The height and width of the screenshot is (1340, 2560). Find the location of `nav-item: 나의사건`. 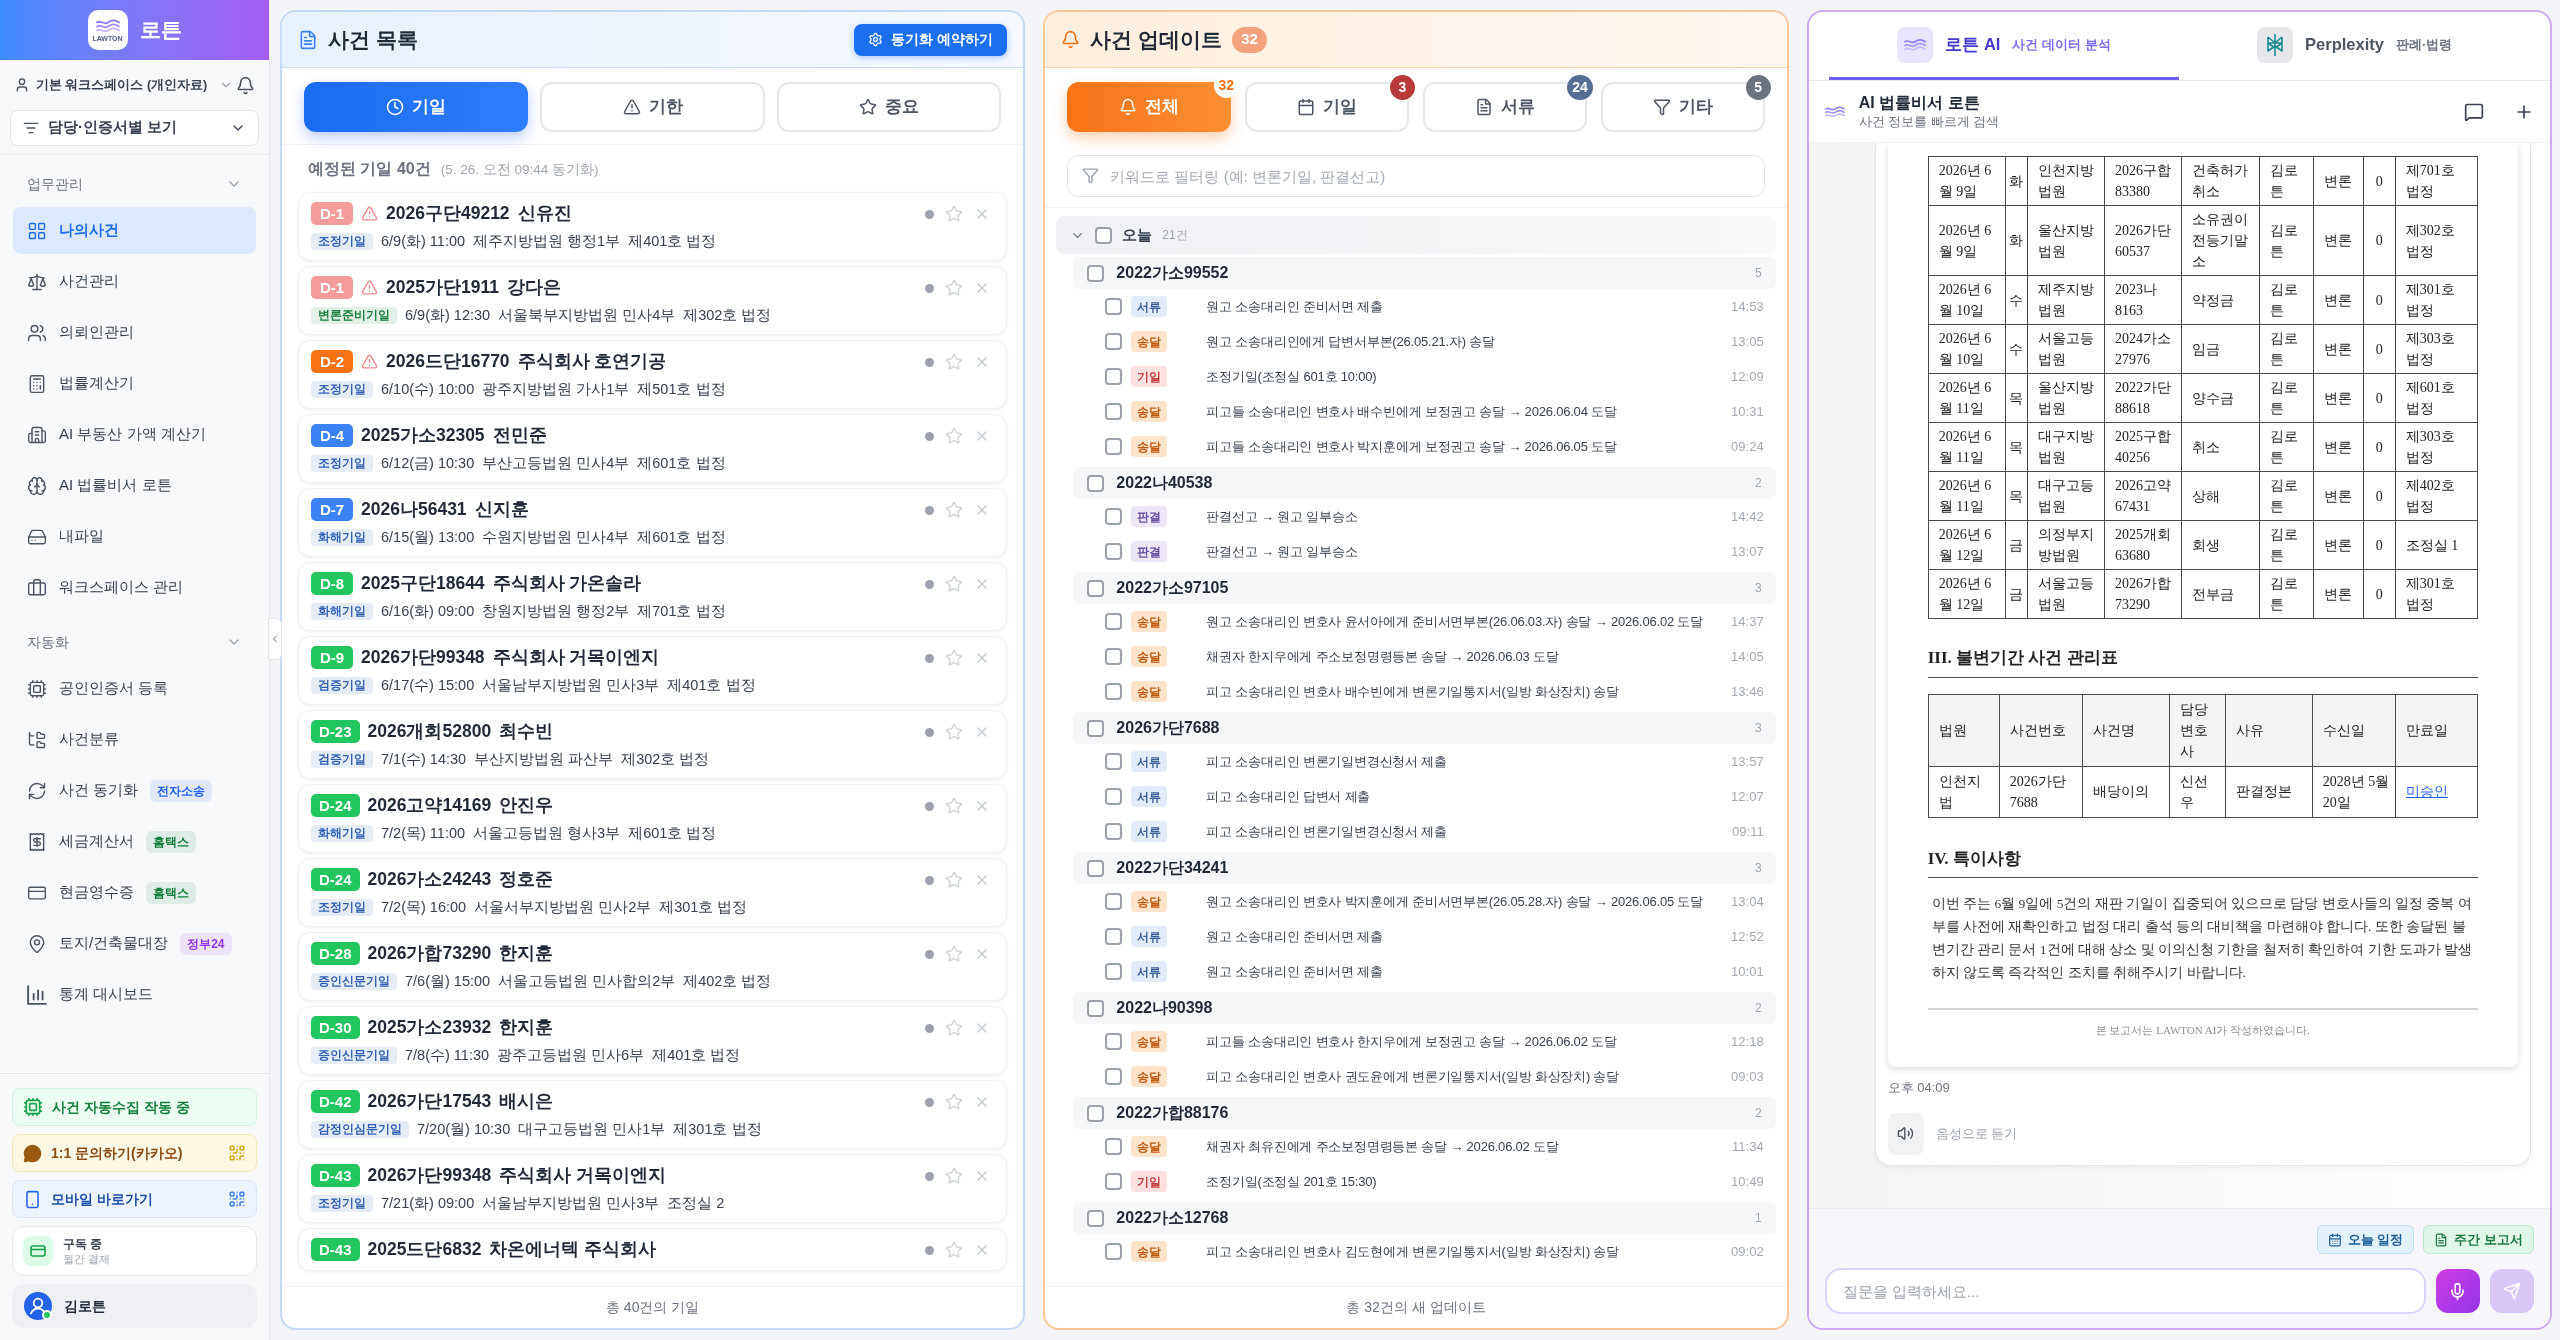

nav-item: 나의사건 is located at coordinates (134, 230).